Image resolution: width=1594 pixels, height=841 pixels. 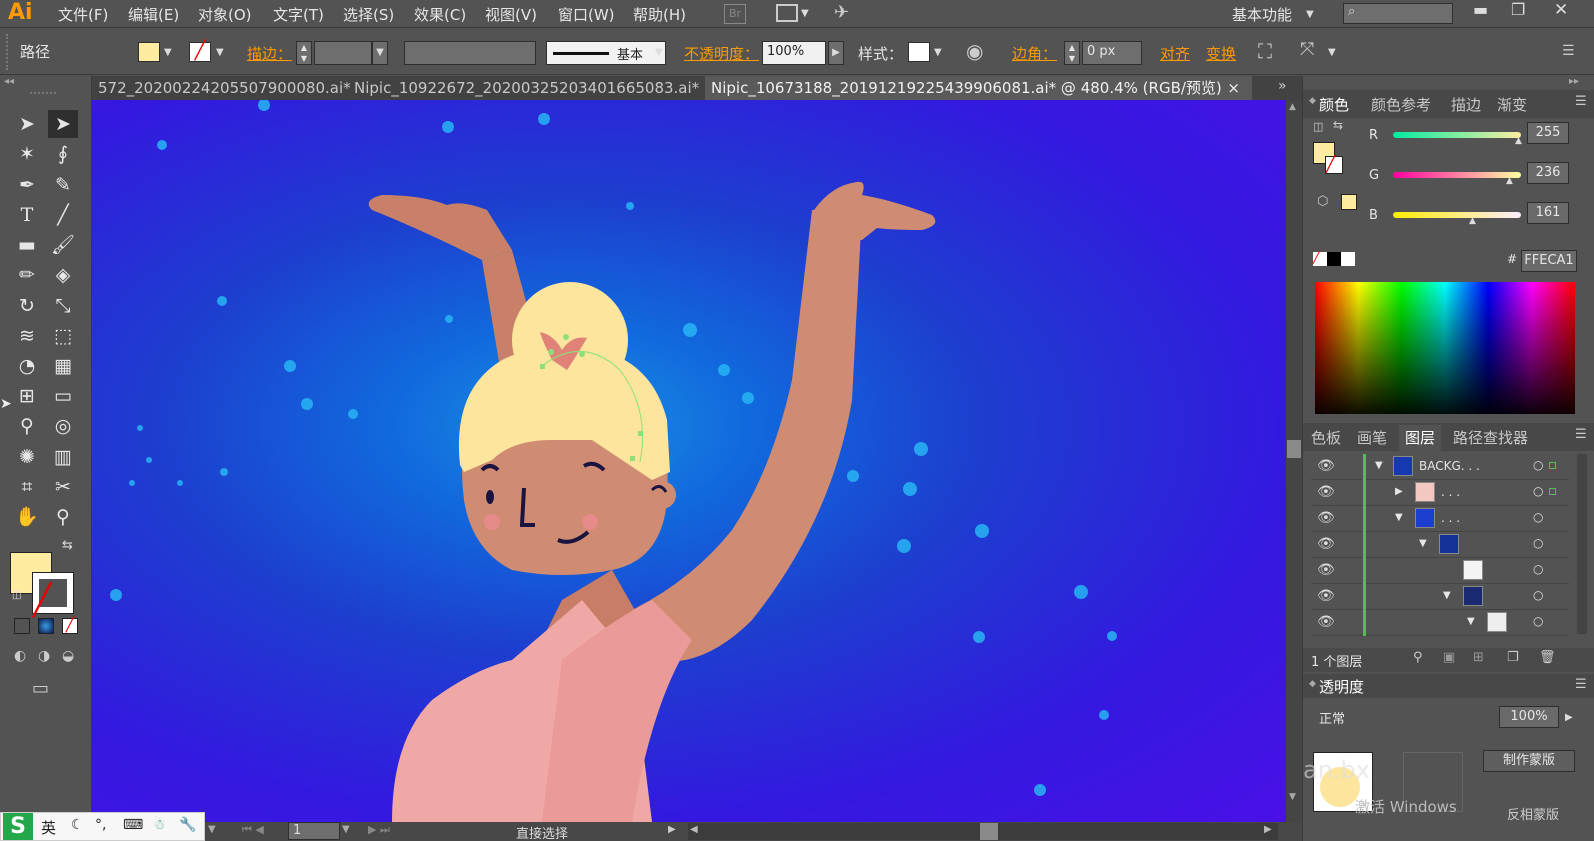 I want to click on chevron-right-icon: ▶, so click(x=1569, y=717).